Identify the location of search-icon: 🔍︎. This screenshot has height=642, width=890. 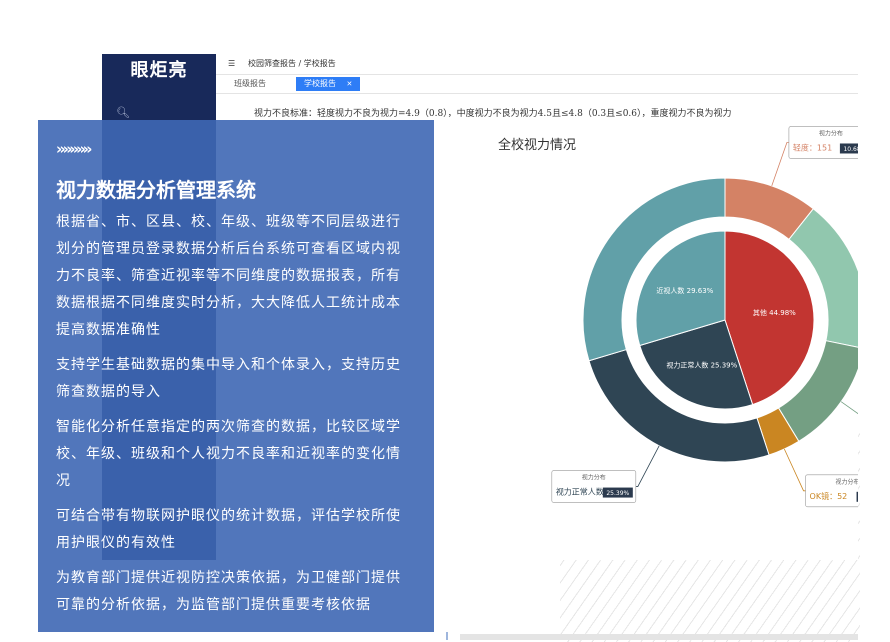
(123, 112).